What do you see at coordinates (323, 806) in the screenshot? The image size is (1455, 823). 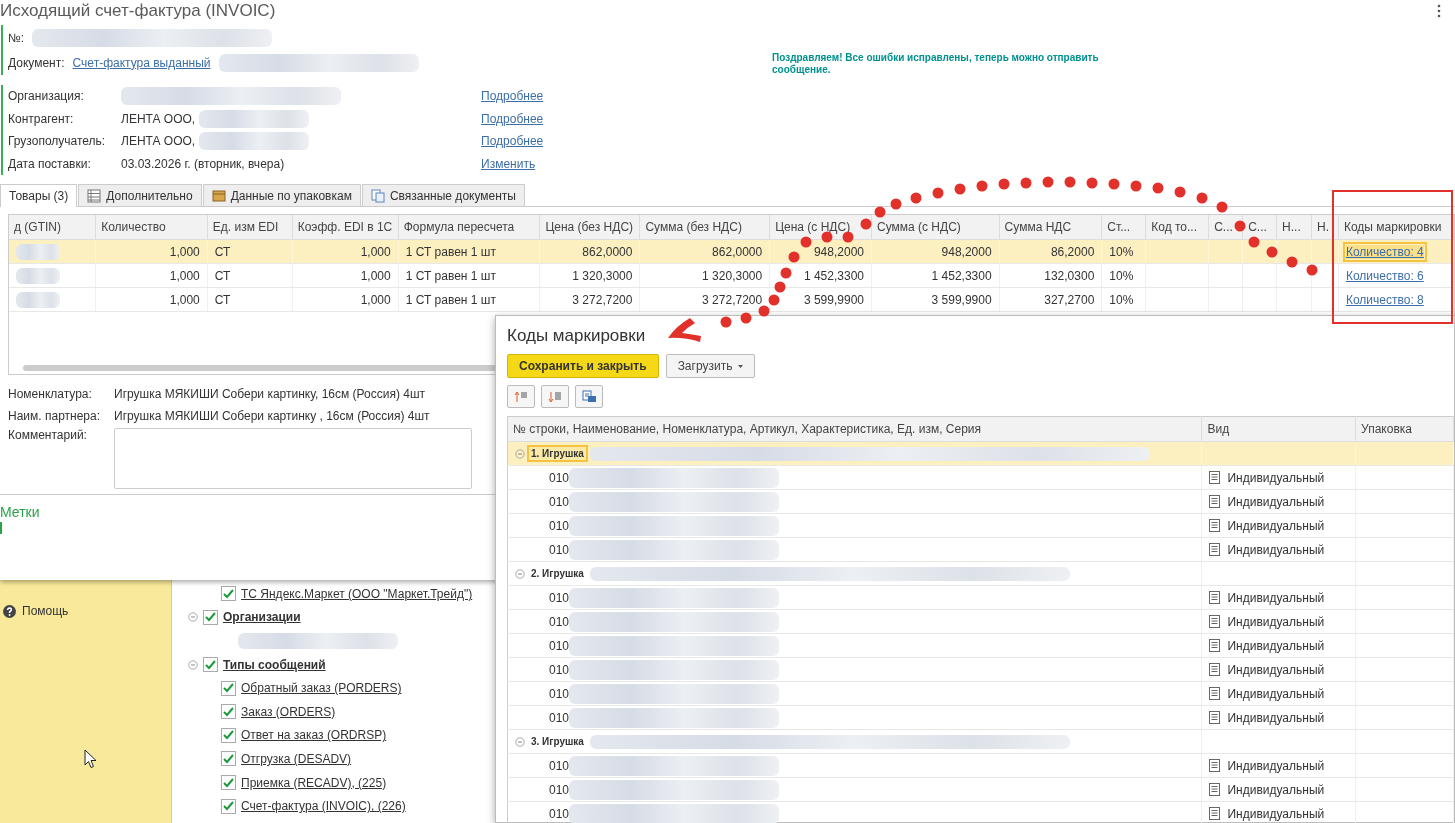 I see `tree-item-label: Счет-фактура (INVOIC), (226)` at bounding box center [323, 806].